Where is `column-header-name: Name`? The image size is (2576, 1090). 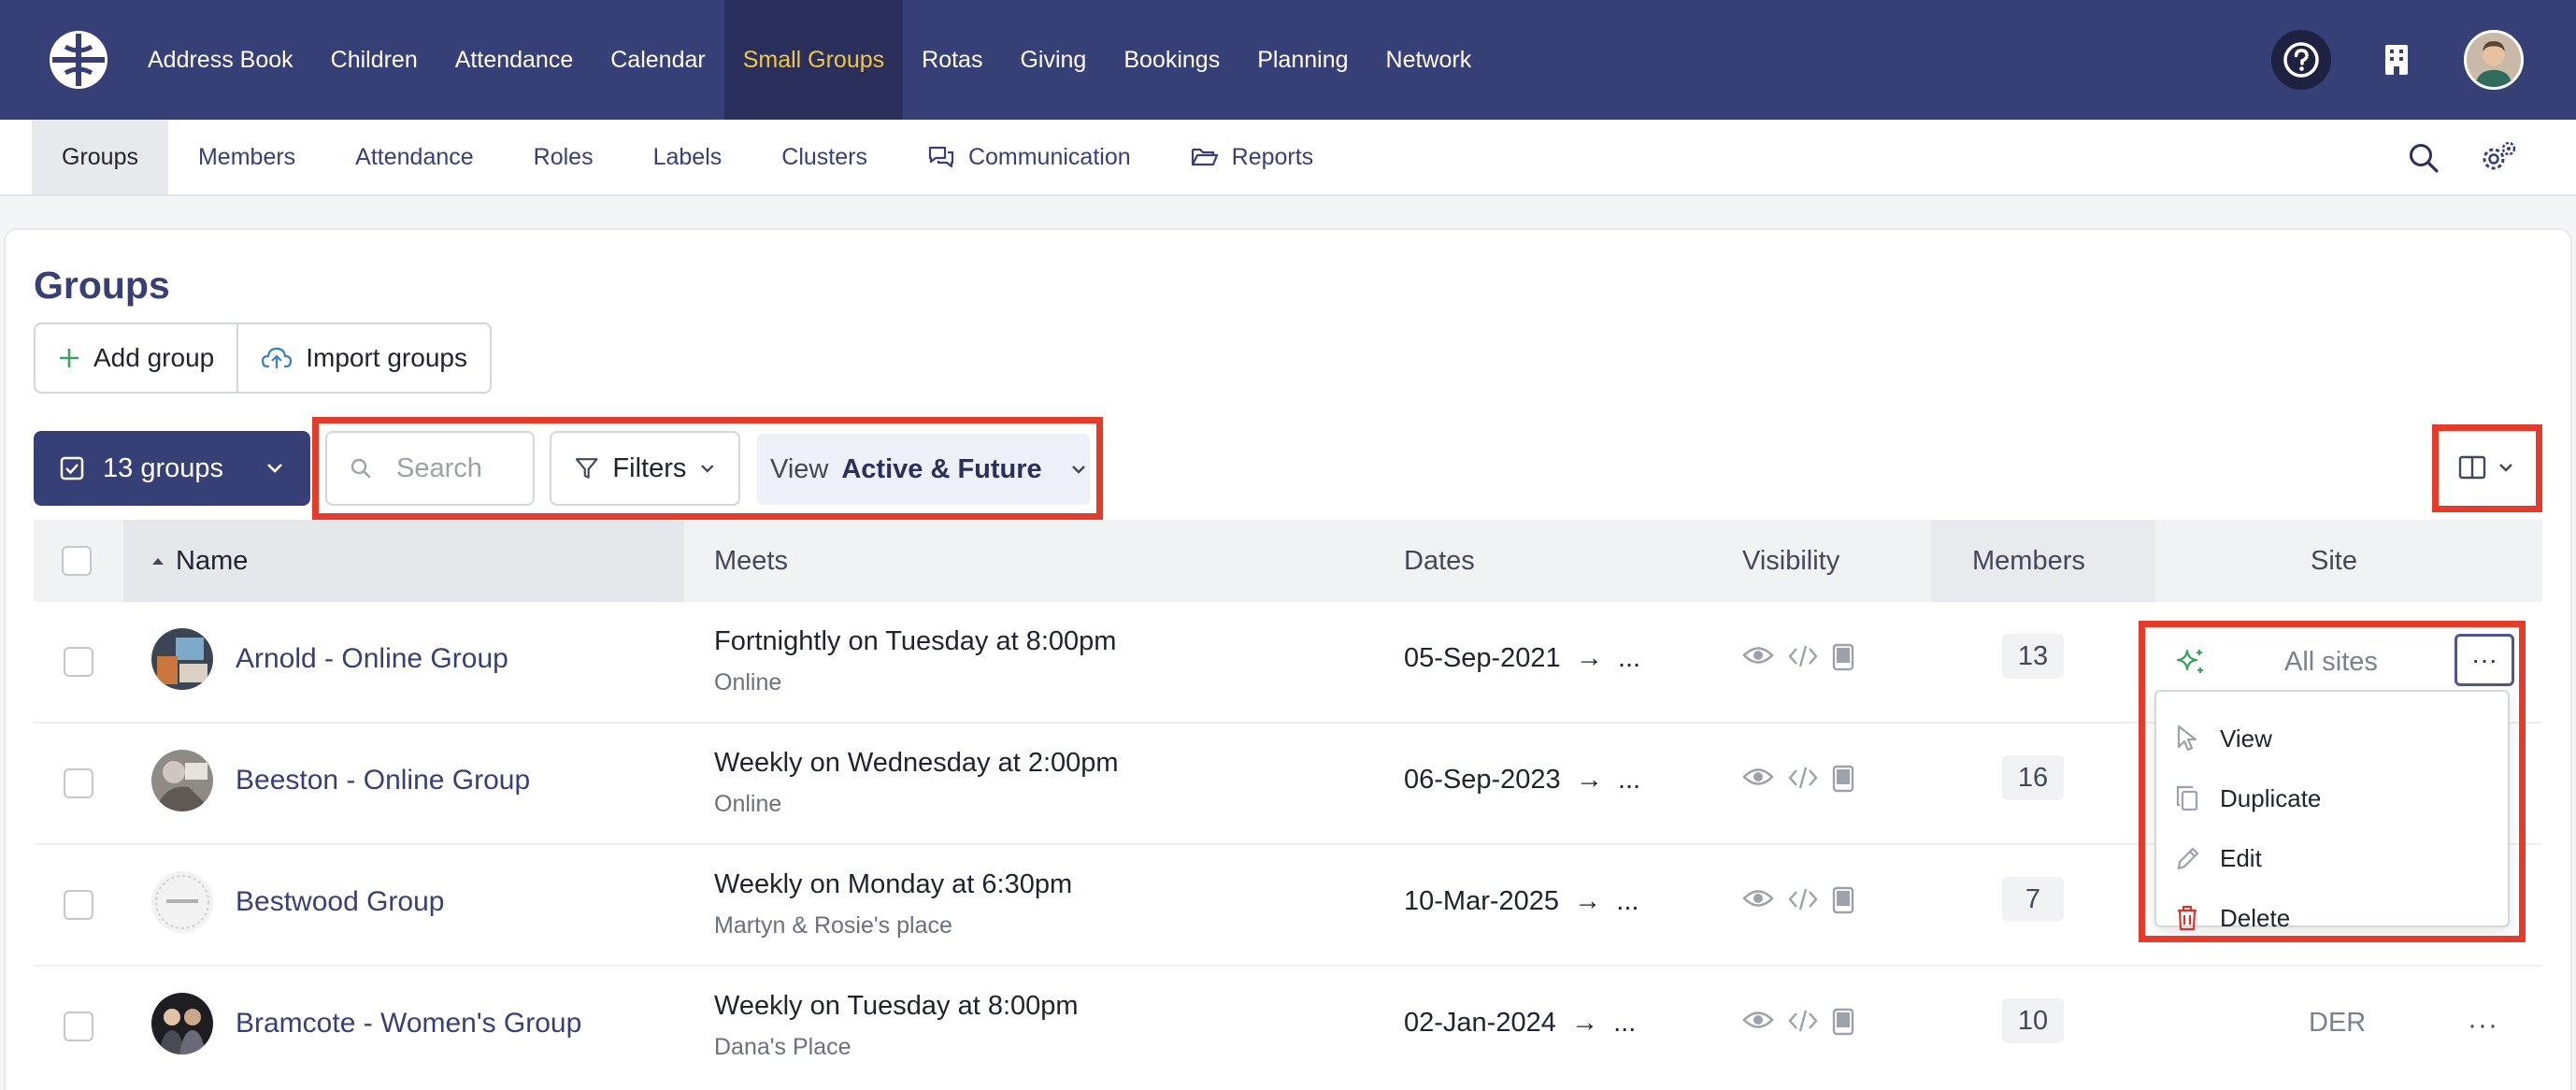 column-header-name: Name is located at coordinates (403, 561).